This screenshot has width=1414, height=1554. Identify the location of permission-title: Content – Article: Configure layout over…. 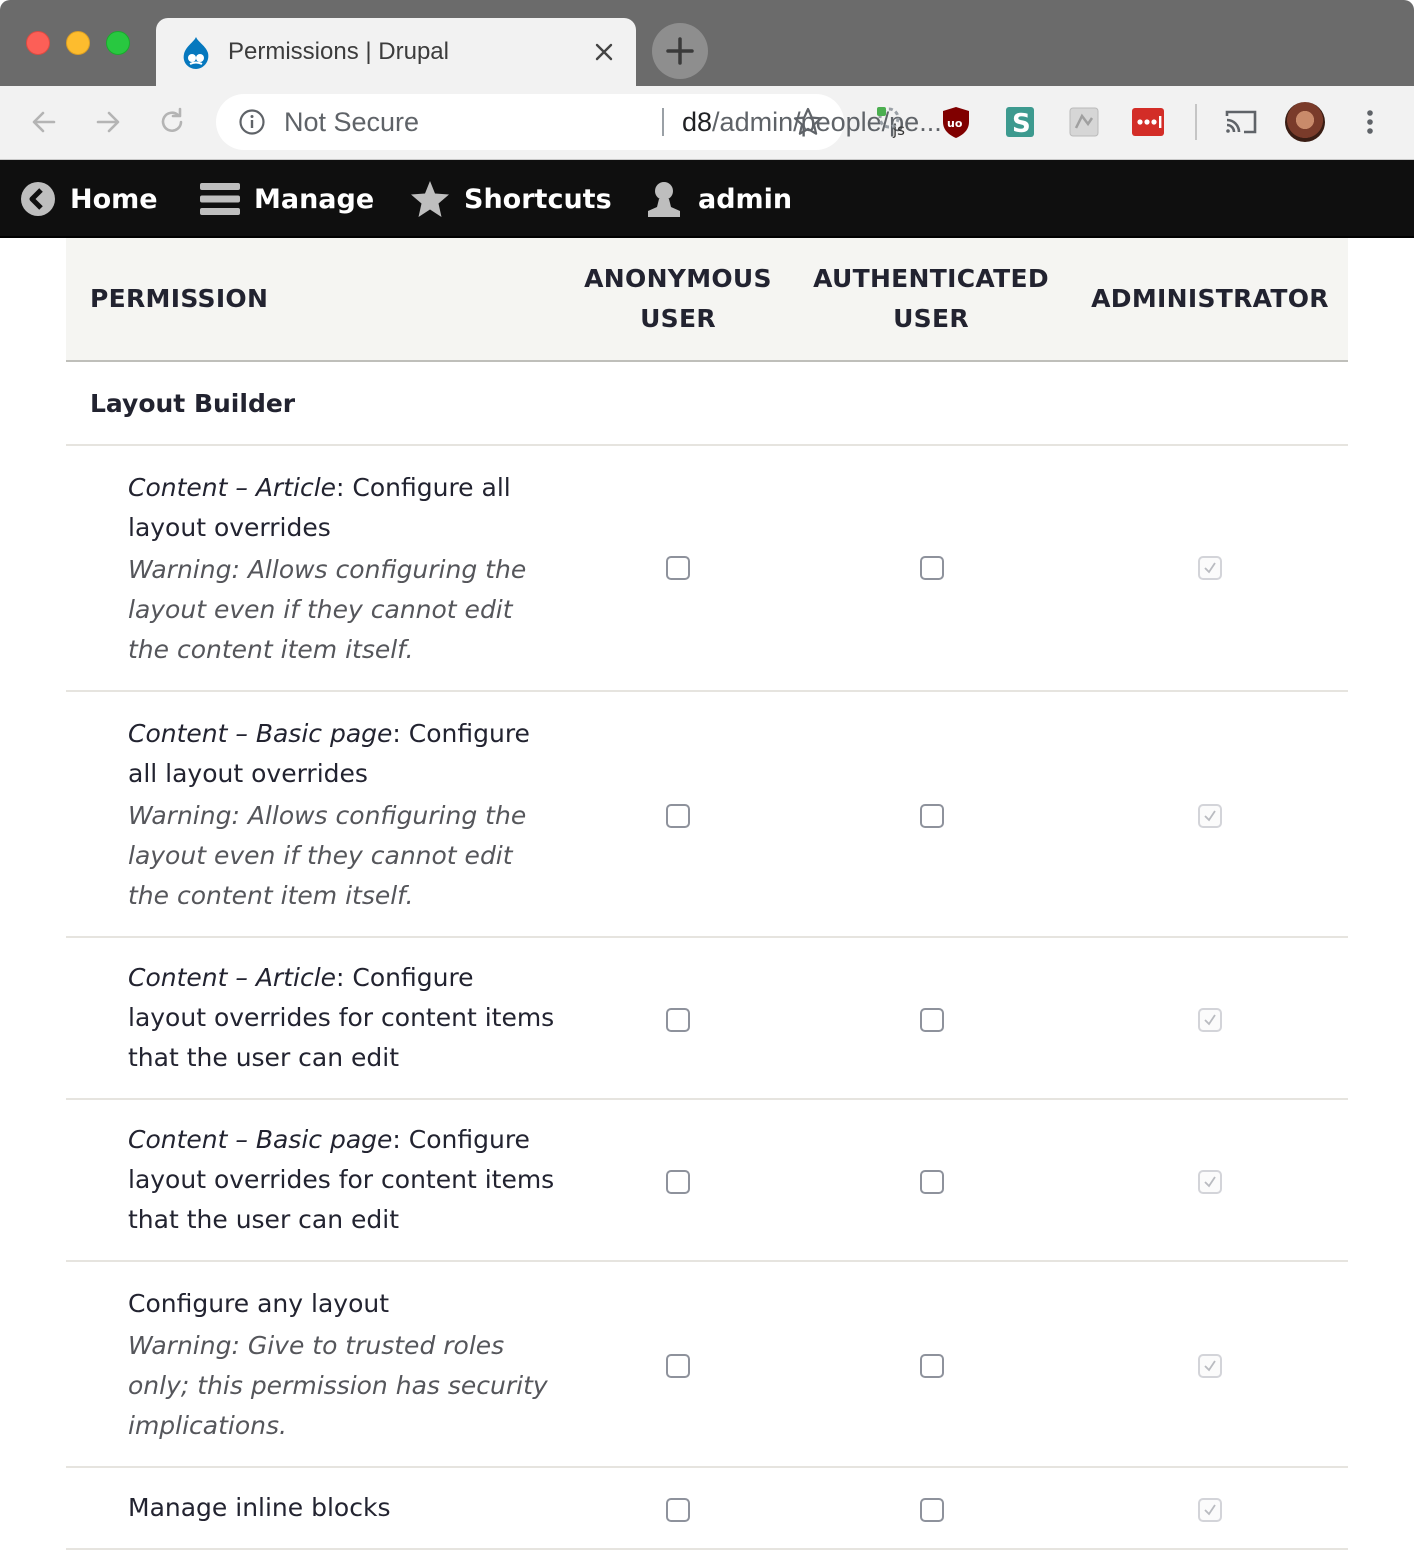
(343, 1018).